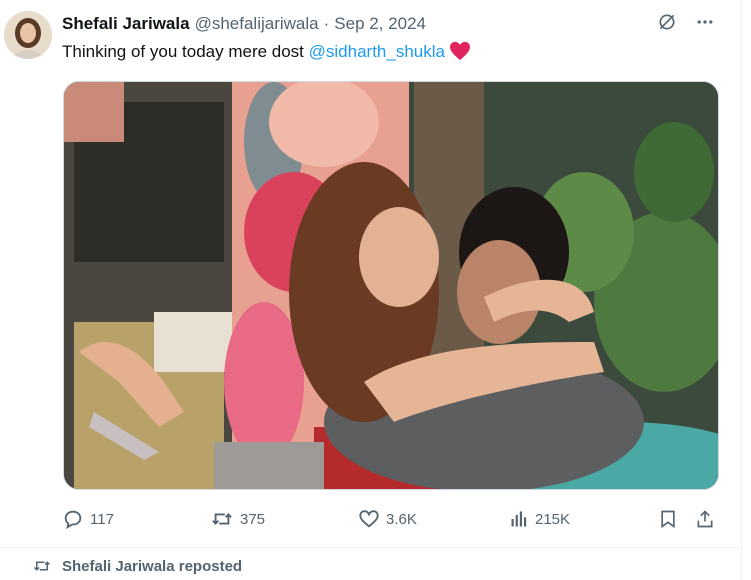  I want to click on bookmark-button, so click(668, 519).